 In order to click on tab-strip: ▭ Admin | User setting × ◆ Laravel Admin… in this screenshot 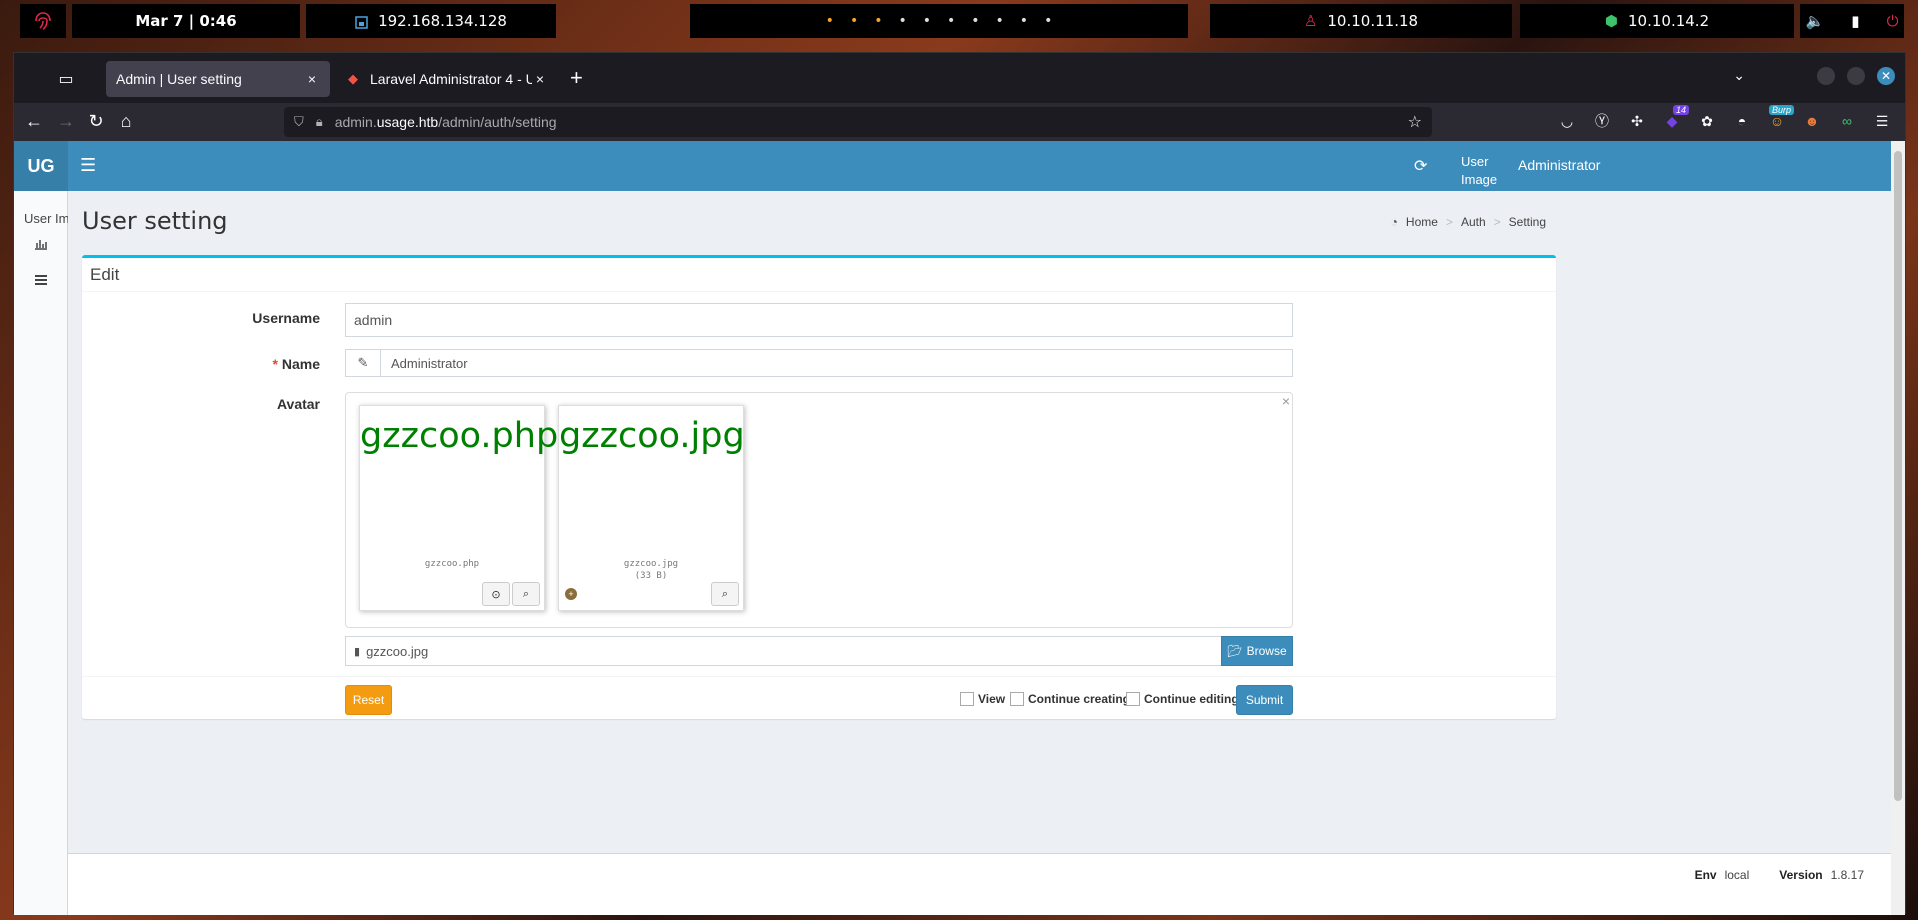, I will do `click(959, 78)`.